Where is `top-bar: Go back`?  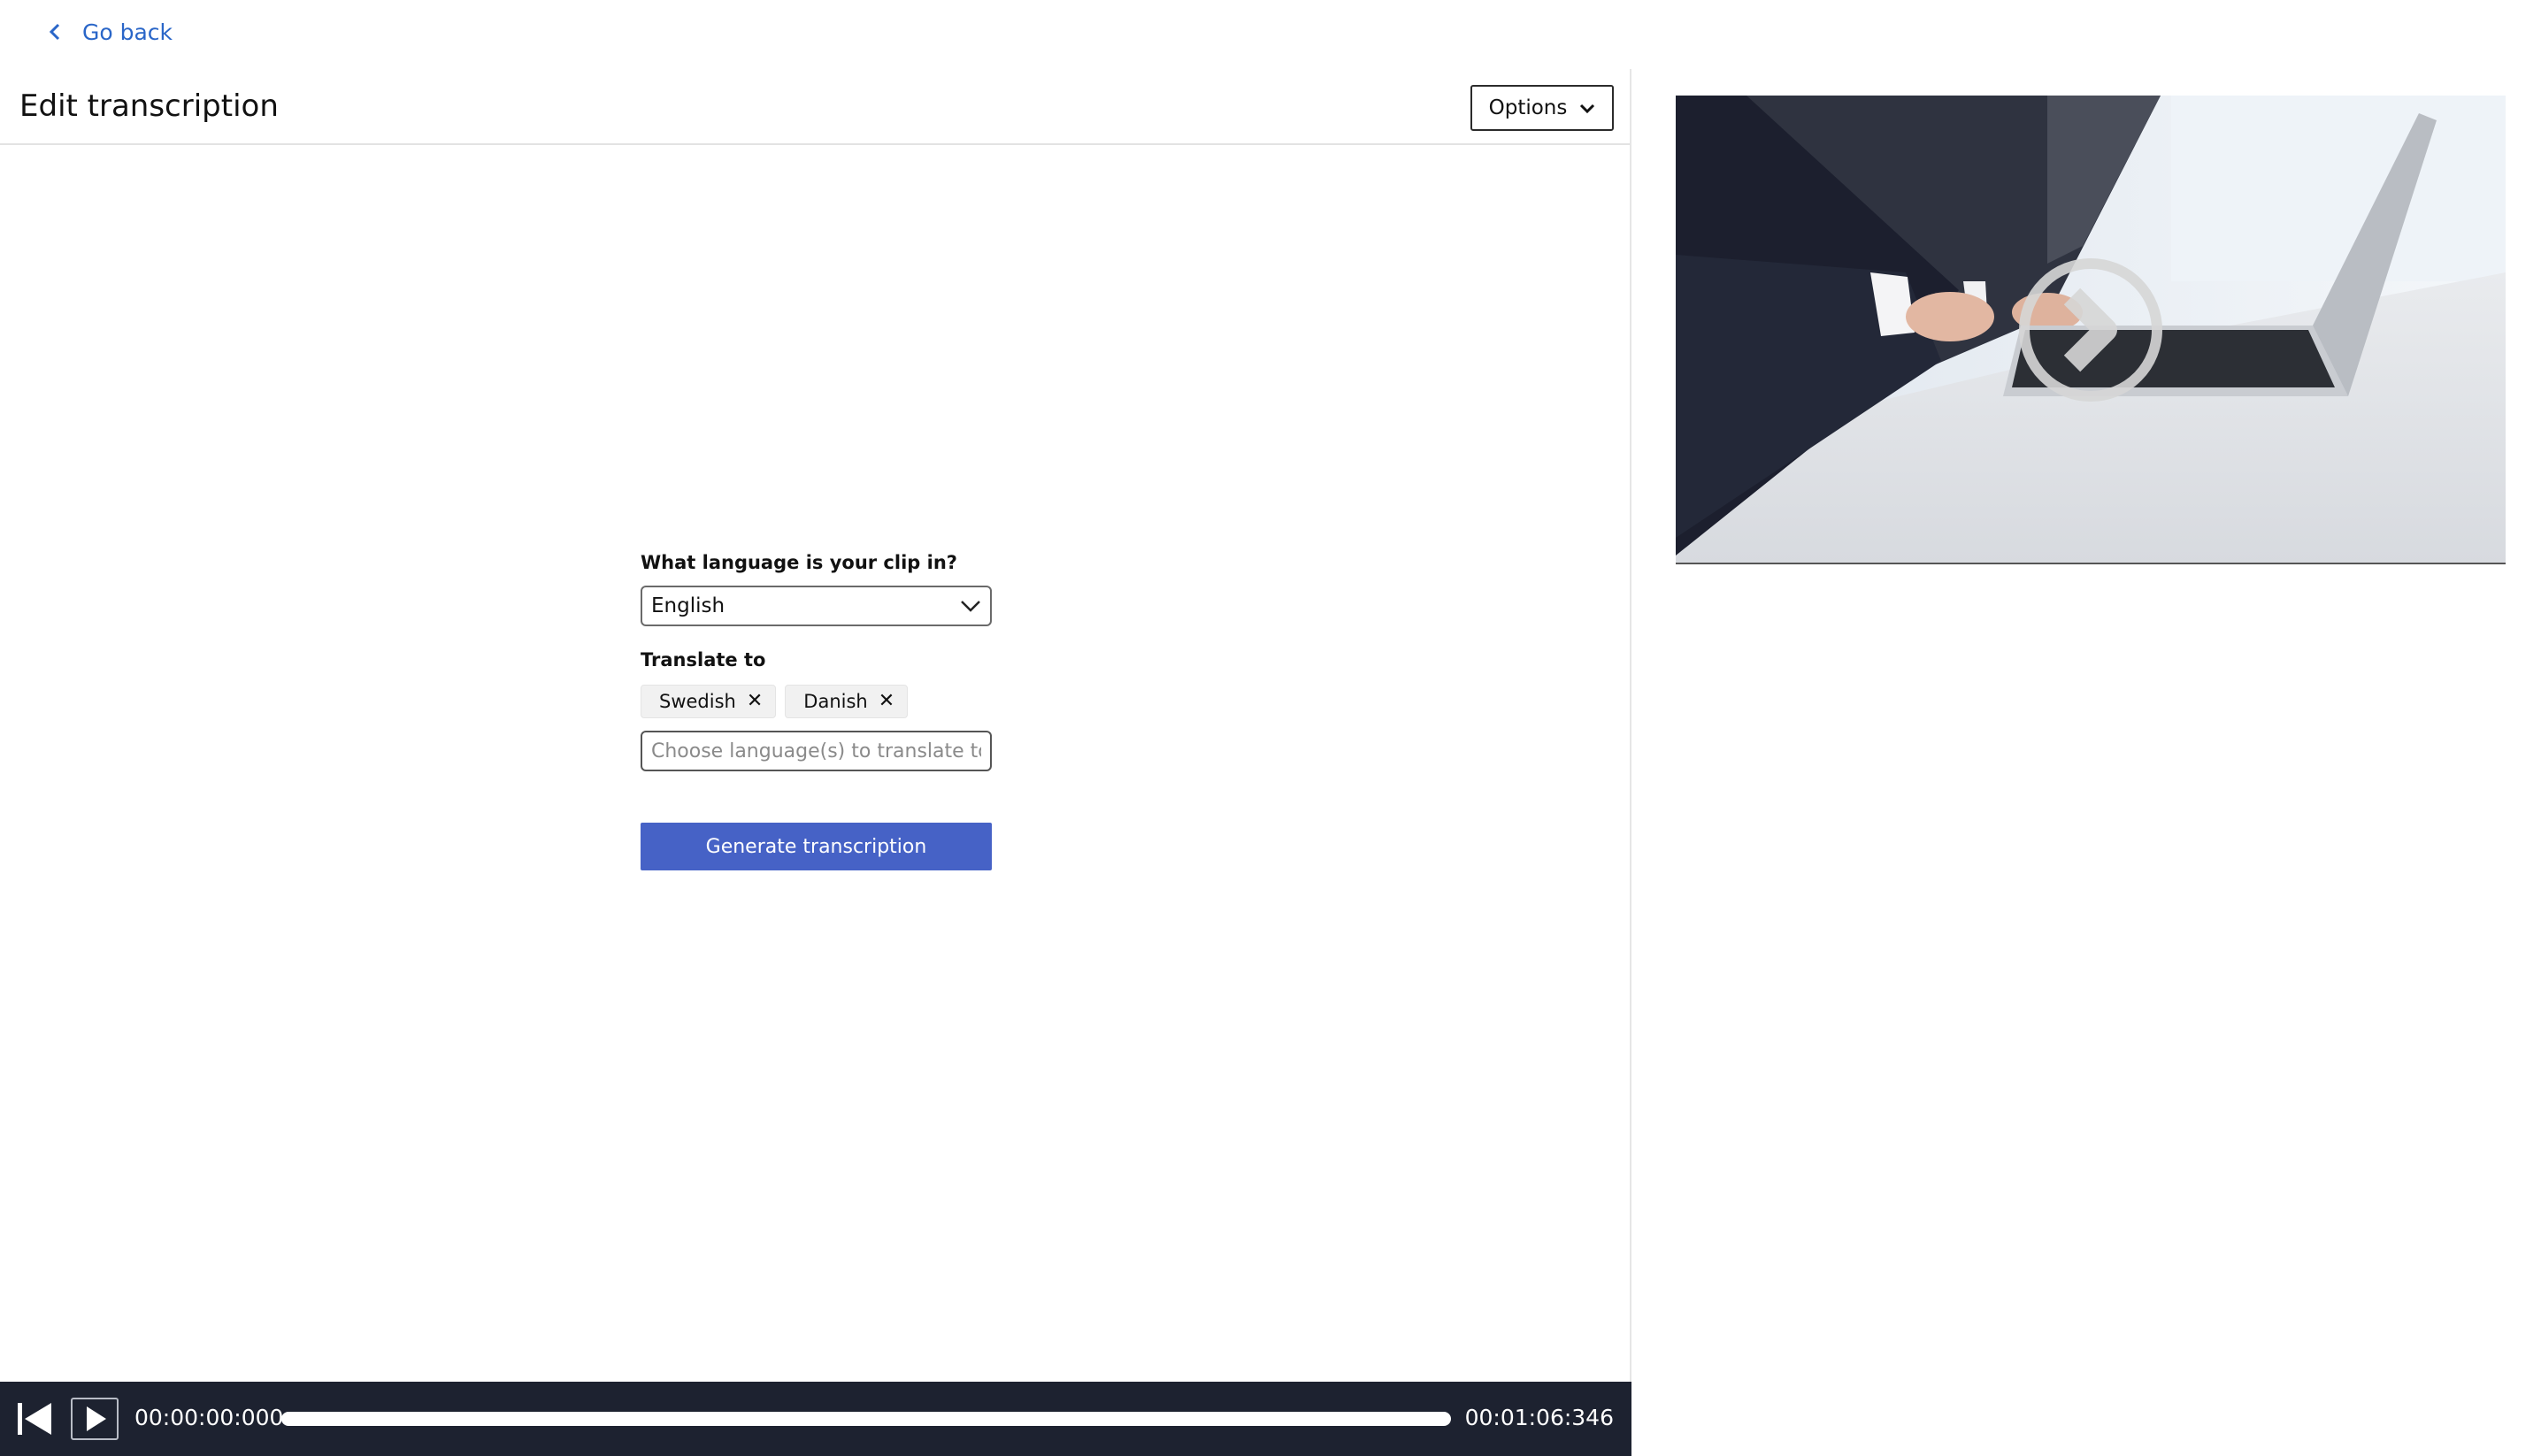 top-bar: Go back is located at coordinates (1270, 32).